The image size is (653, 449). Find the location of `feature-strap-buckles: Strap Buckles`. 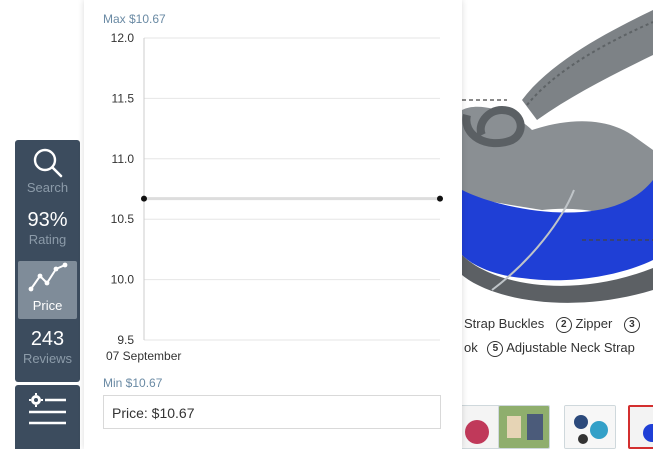

feature-strap-buckles: Strap Buckles is located at coordinates (504, 323).